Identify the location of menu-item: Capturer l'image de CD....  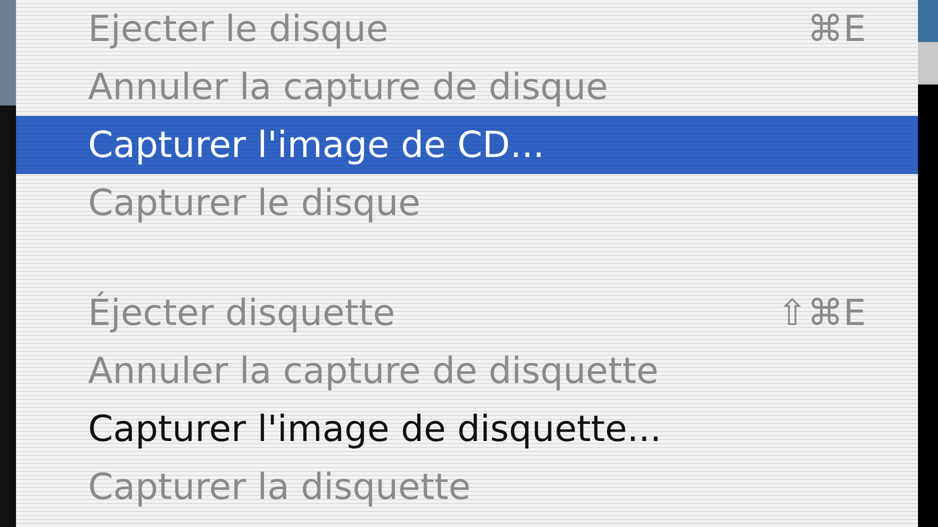
(467, 145).